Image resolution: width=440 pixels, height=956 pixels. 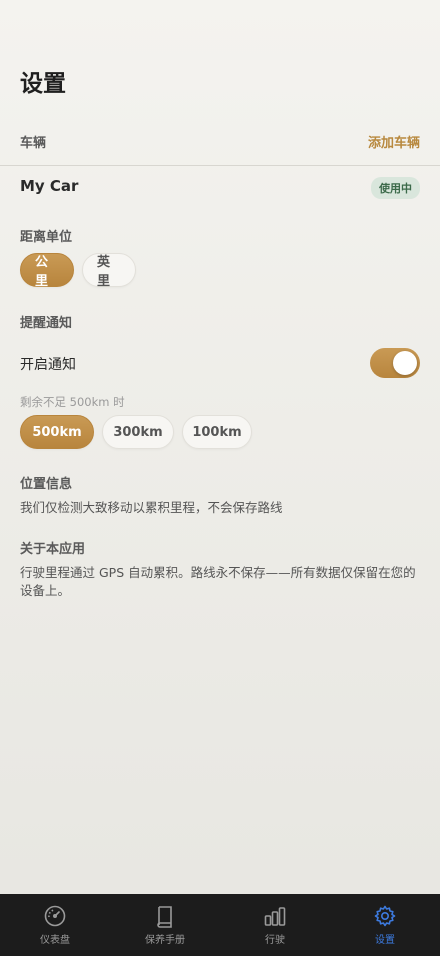 I want to click on tab-dashboard: 仪表盘, so click(x=55, y=925).